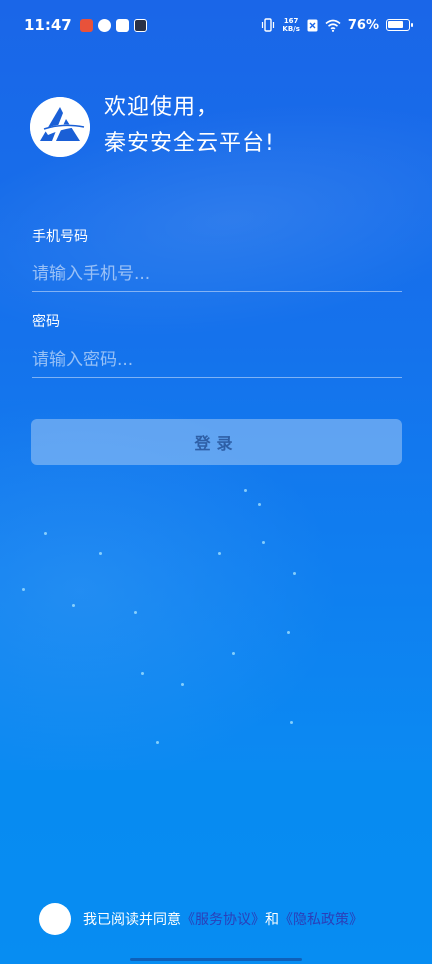 The image size is (432, 964). I want to click on status-bar: 11:47 167 KB/s 76%, so click(216, 25).